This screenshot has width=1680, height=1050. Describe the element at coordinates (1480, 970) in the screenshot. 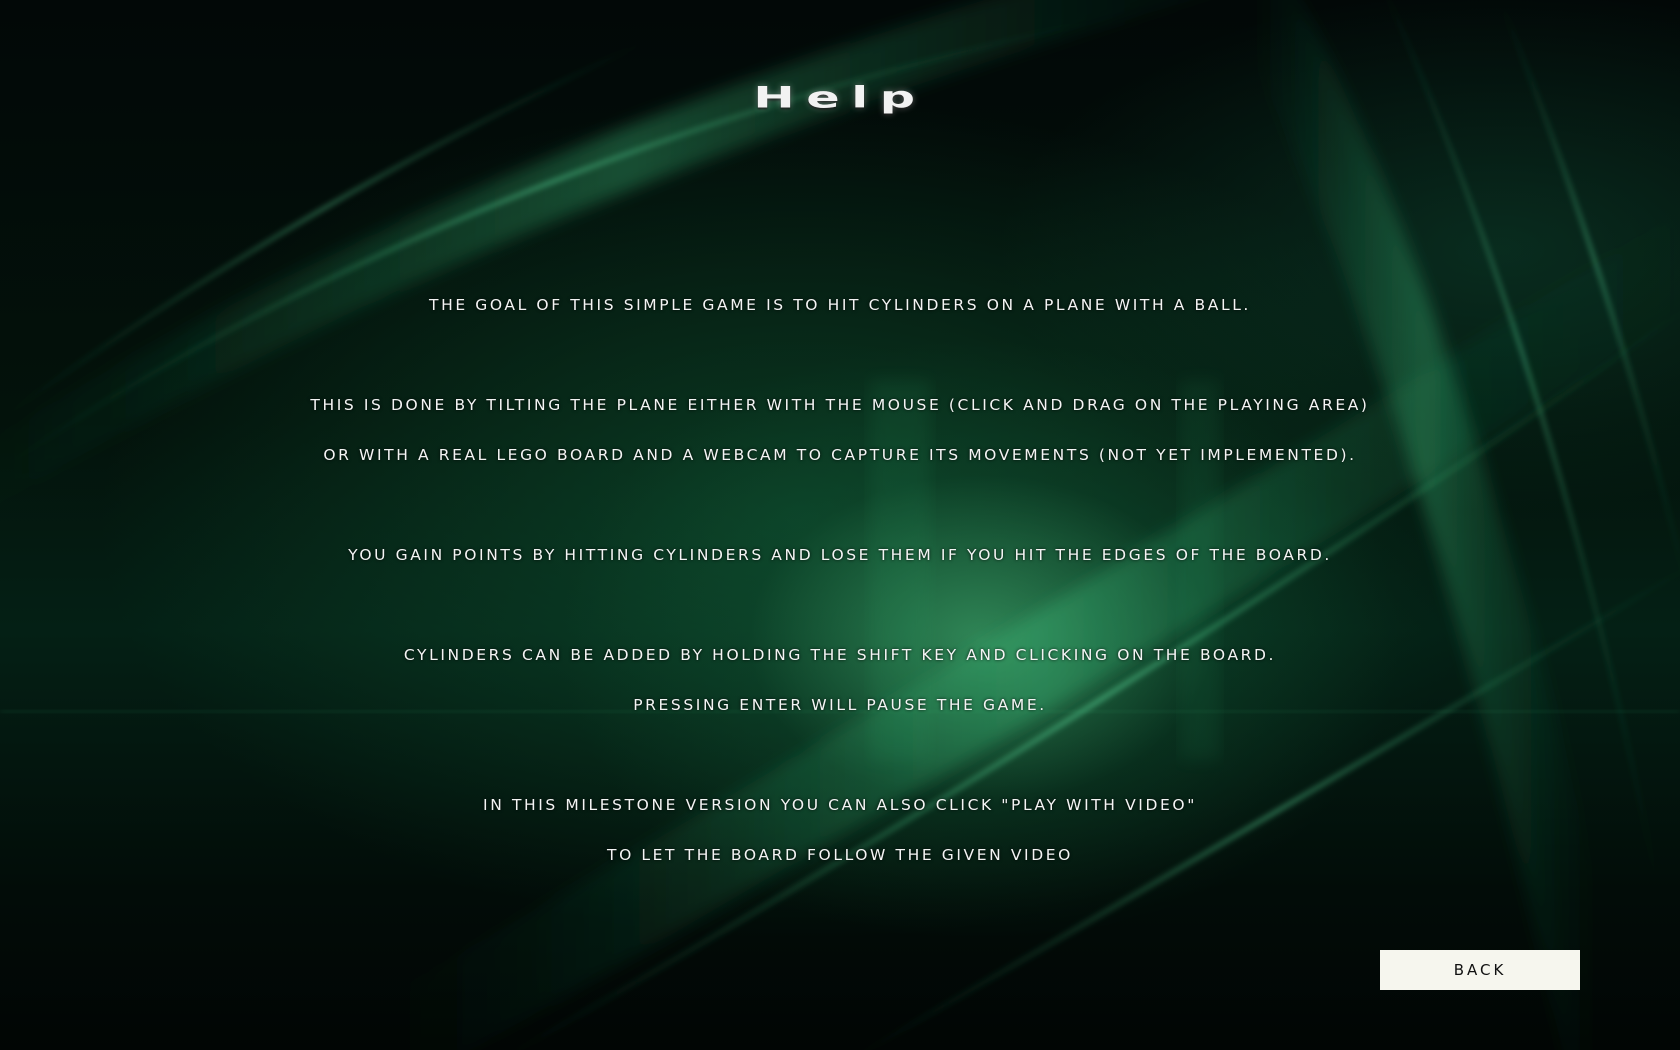

I see `back-button: Back` at that location.